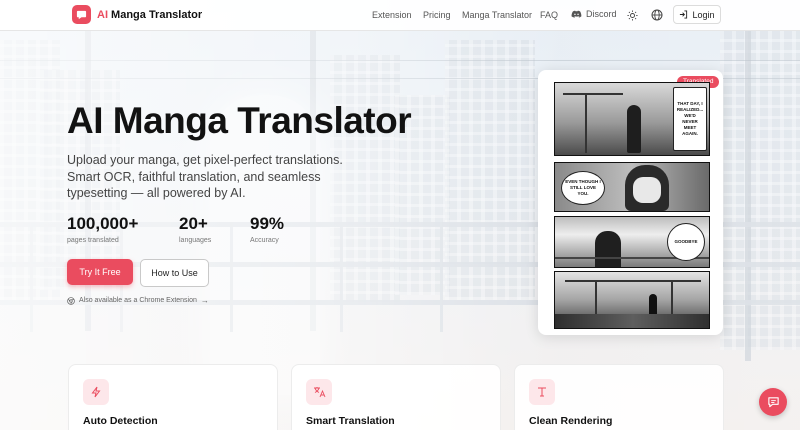 This screenshot has height=430, width=800. What do you see at coordinates (239, 120) in the screenshot?
I see `page-title: AI Manga Translator` at bounding box center [239, 120].